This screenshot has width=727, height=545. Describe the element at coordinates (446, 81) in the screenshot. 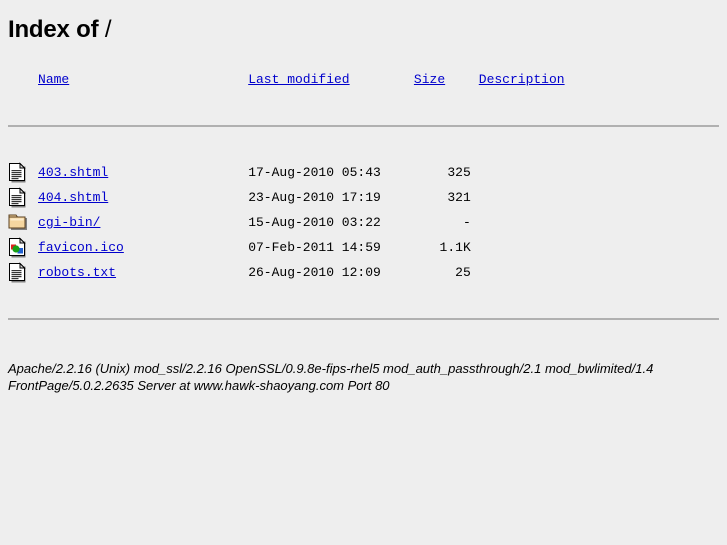

I see `header-size: Size` at that location.